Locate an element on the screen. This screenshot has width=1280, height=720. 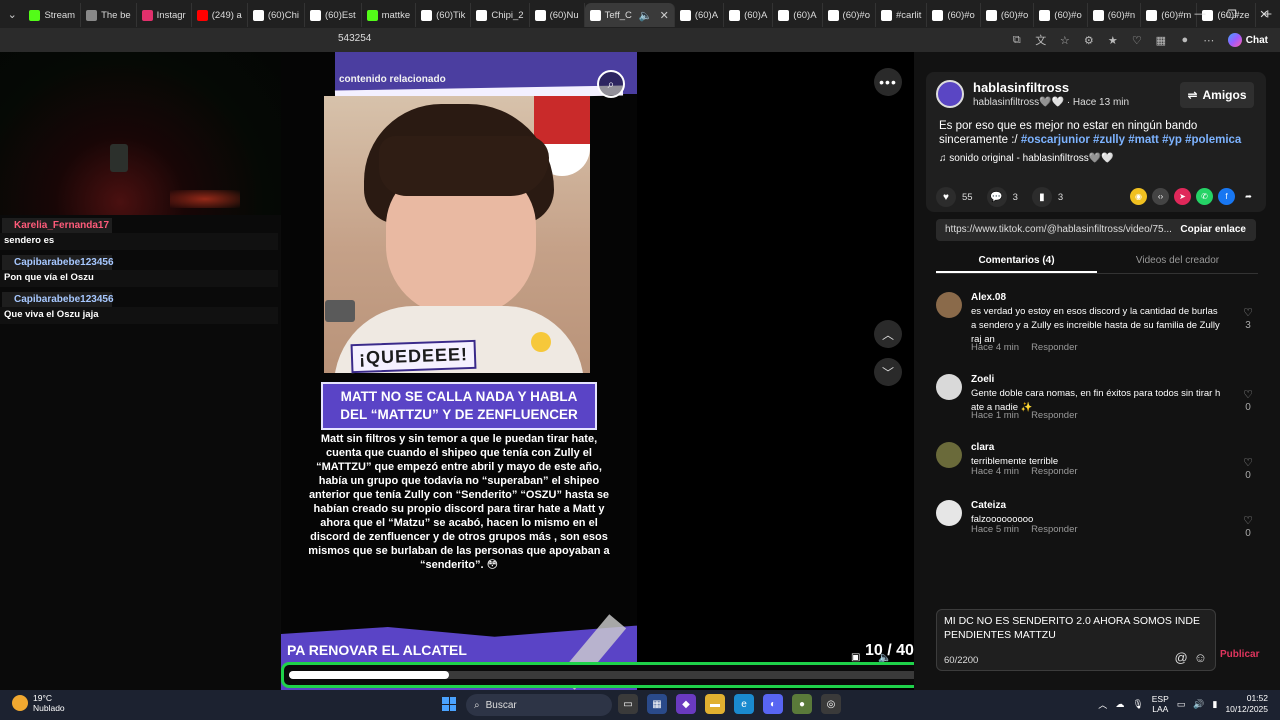
video-progress-bar is located at coordinates (608, 675).